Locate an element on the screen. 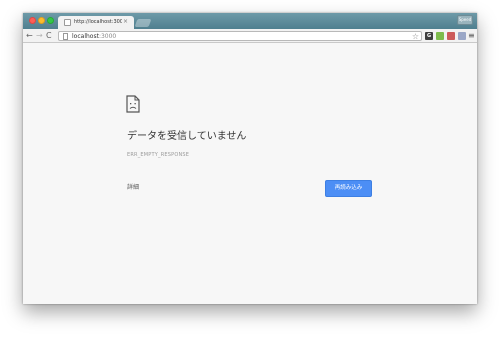  close-window-button is located at coordinates (32, 20).